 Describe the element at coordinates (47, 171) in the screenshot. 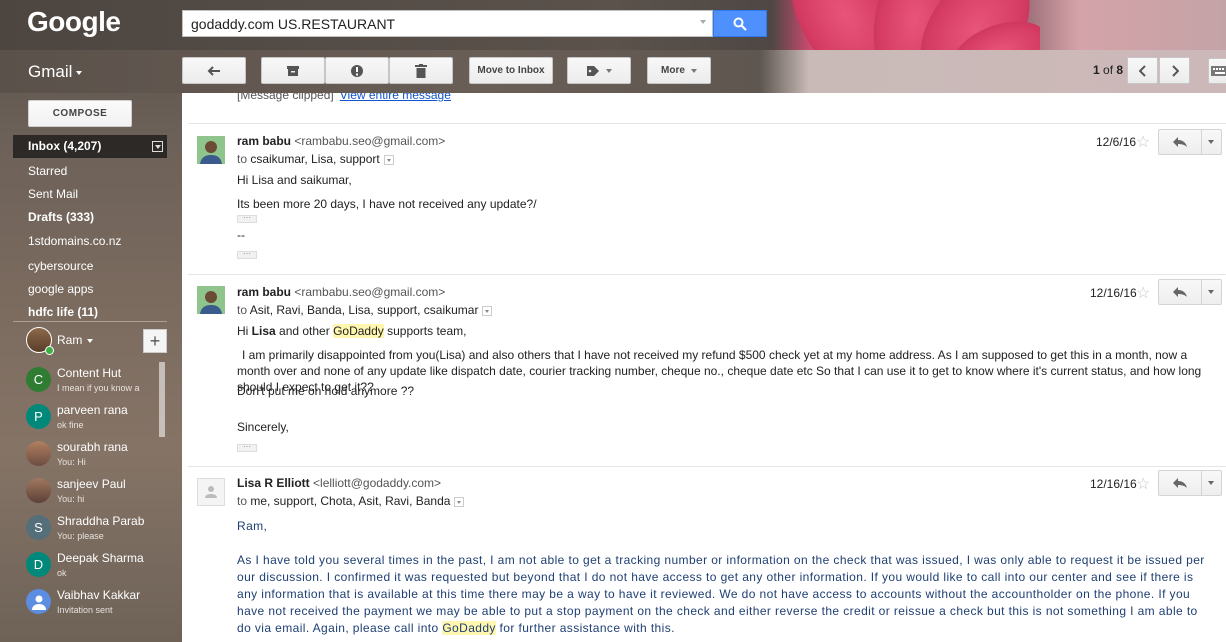

I see `sidebar-item-starred: Starred` at that location.